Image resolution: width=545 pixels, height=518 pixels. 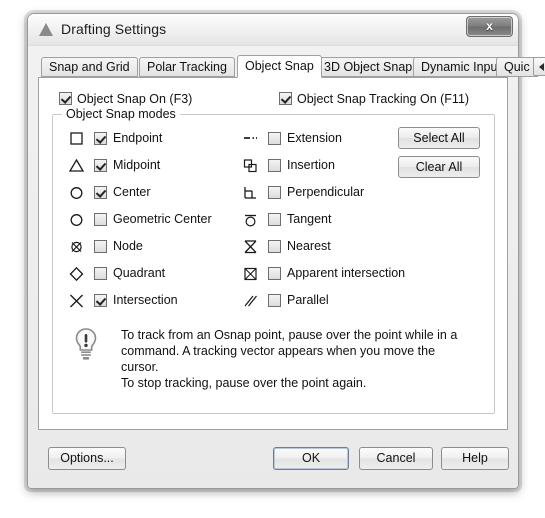 What do you see at coordinates (274, 165) in the screenshot?
I see `snap-mode-insertion-checkbox` at bounding box center [274, 165].